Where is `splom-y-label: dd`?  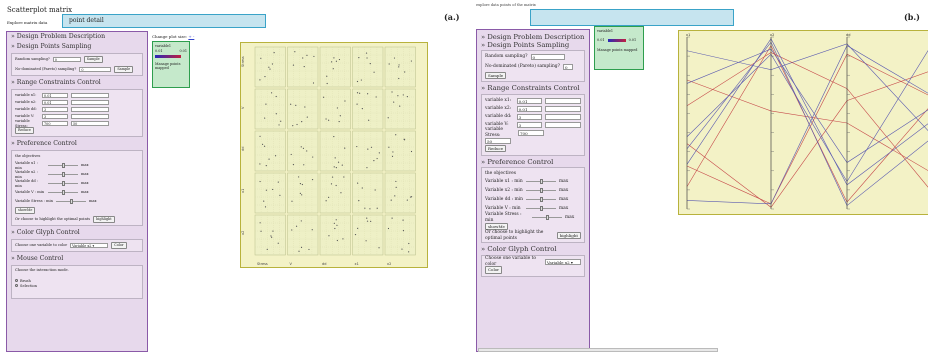 splom-y-label: dd is located at coordinates (243, 149).